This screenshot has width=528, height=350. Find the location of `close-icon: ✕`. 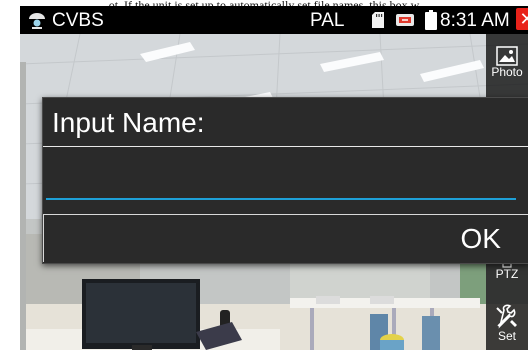

close-icon: ✕ is located at coordinates (523, 19).